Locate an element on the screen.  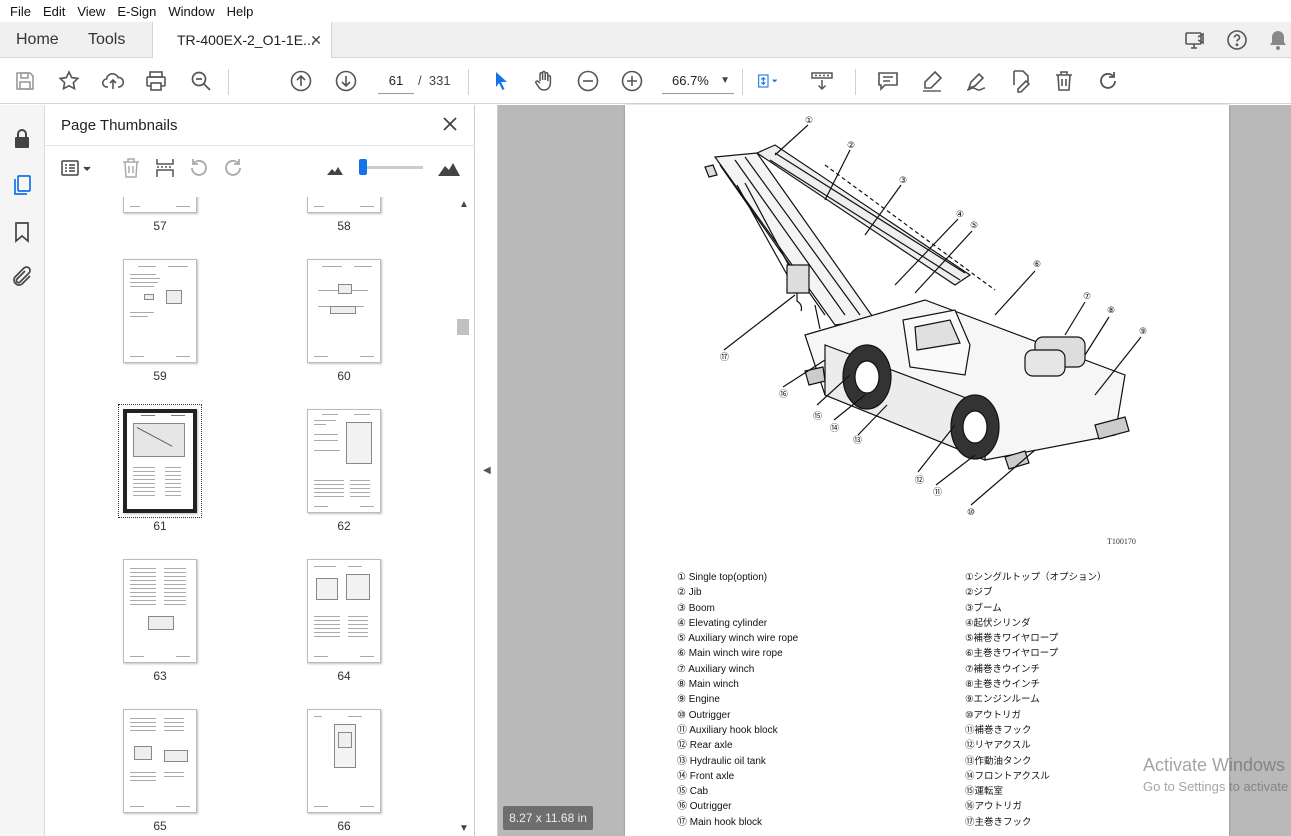
delete-page-icon is located at coordinates (131, 168).